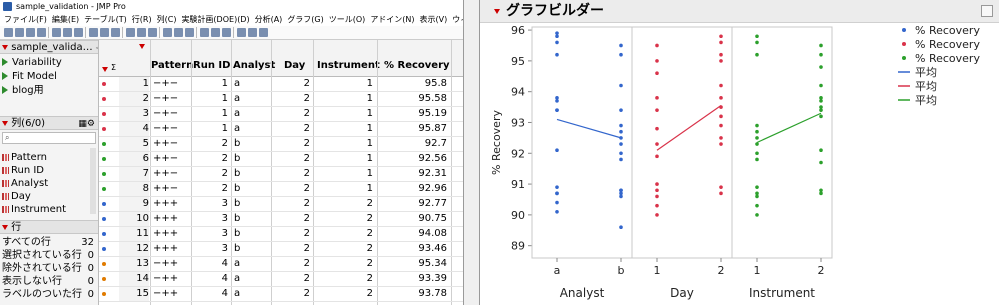  What do you see at coordinates (49, 47) in the screenshot?
I see `table-panel-header: sample_valida… ◁` at bounding box center [49, 47].